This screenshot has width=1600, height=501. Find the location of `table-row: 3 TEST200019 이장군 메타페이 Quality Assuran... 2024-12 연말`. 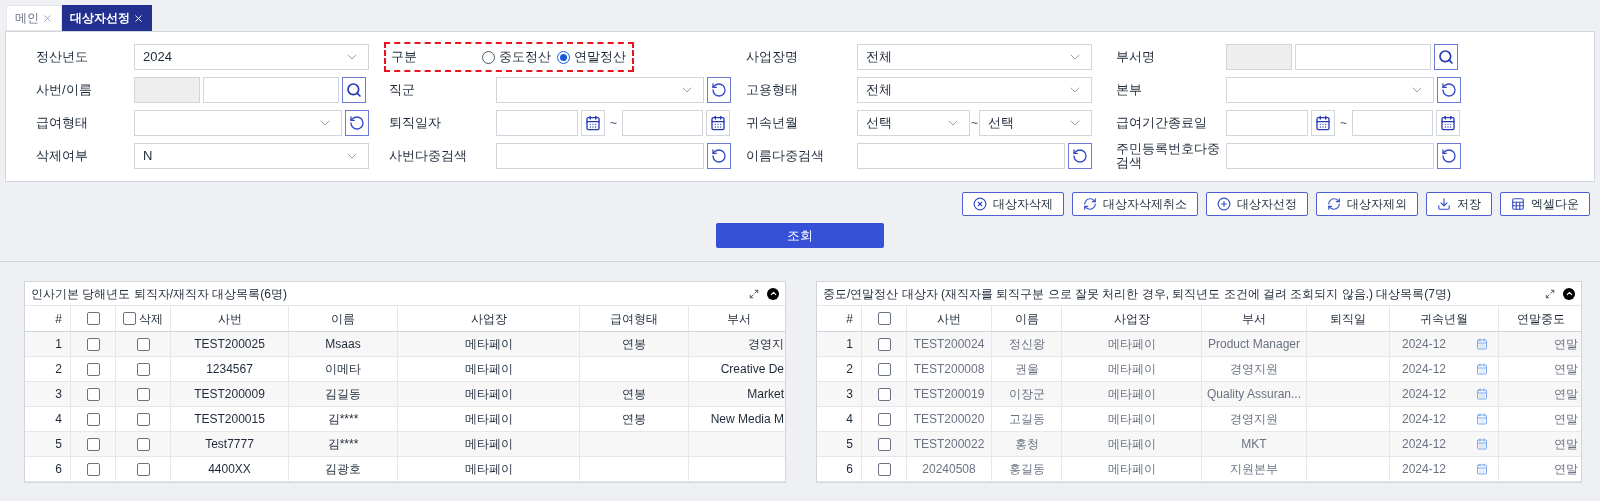

table-row: 3 TEST200019 이장군 메타페이 Quality Assuran... 2024-12 연말 is located at coordinates (1199, 394).